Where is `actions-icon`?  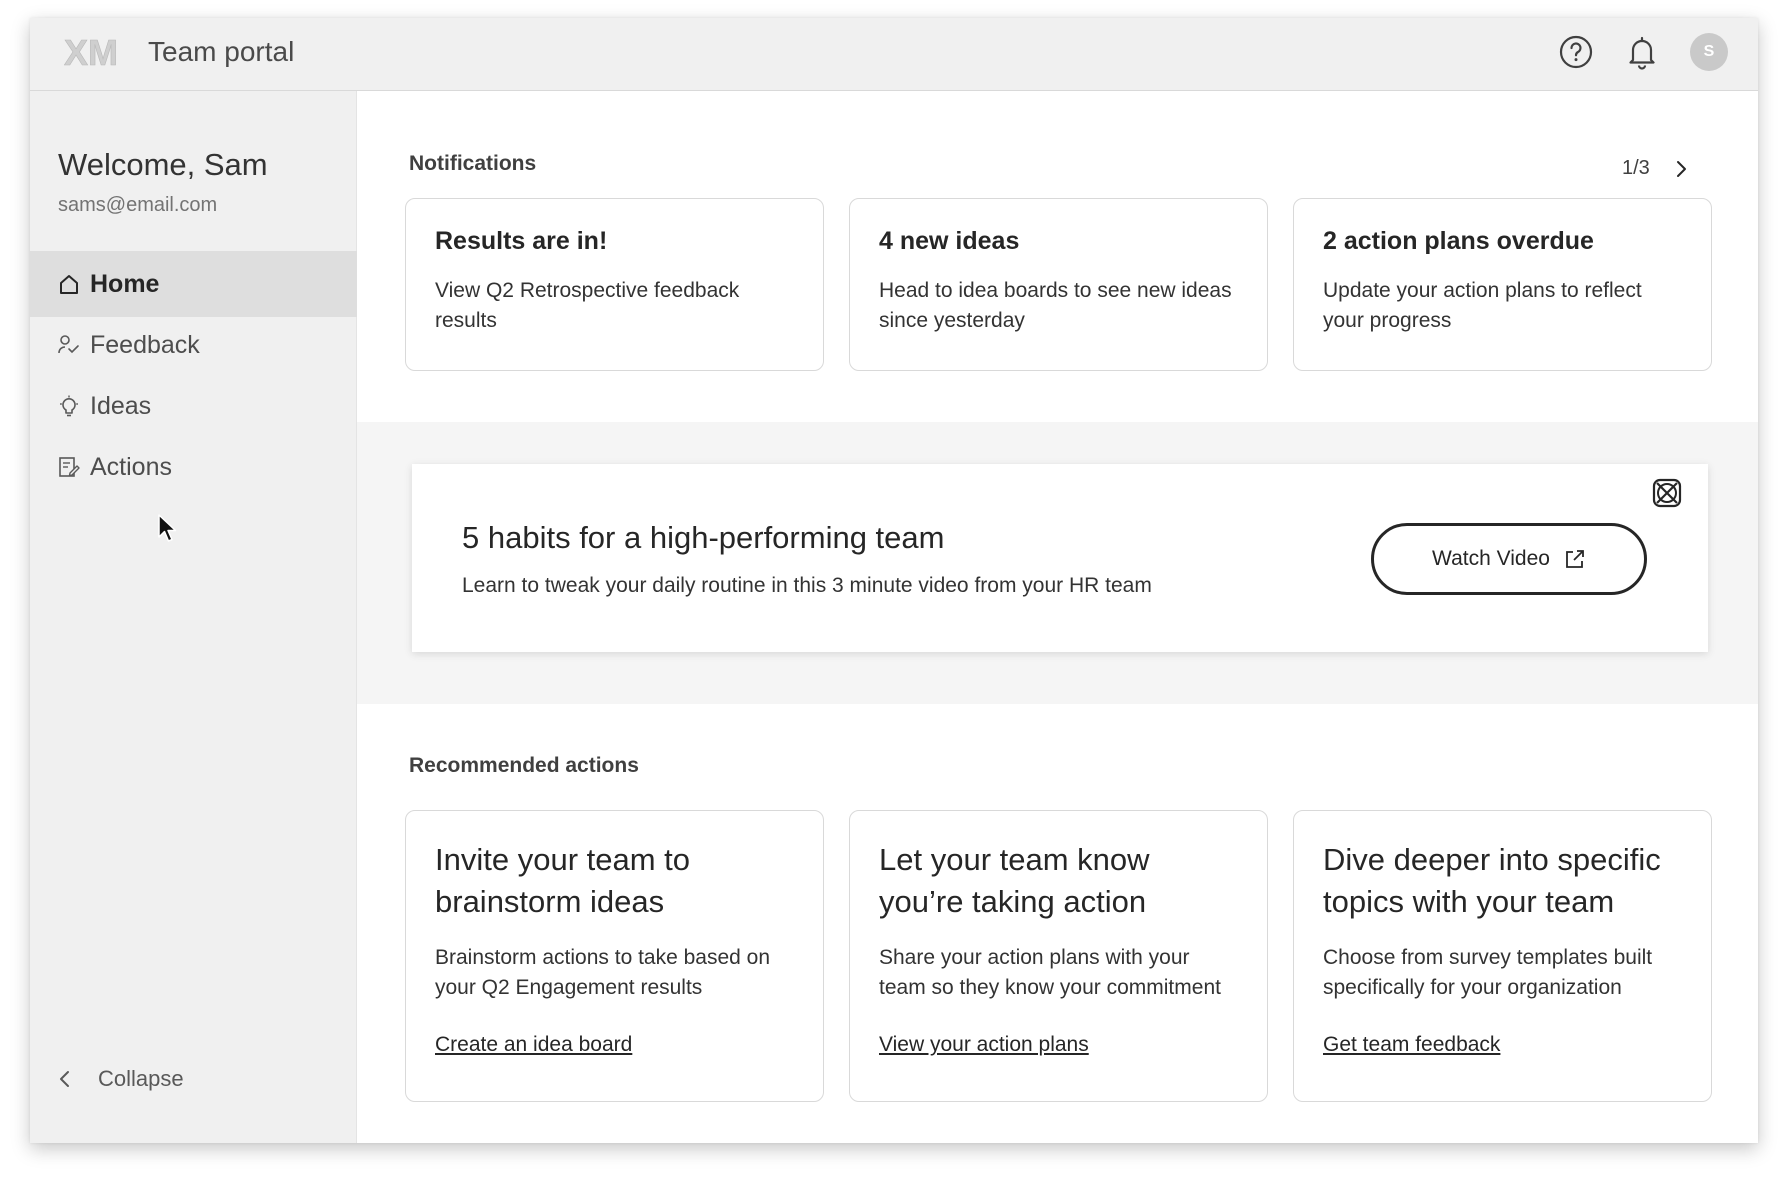 actions-icon is located at coordinates (69, 467).